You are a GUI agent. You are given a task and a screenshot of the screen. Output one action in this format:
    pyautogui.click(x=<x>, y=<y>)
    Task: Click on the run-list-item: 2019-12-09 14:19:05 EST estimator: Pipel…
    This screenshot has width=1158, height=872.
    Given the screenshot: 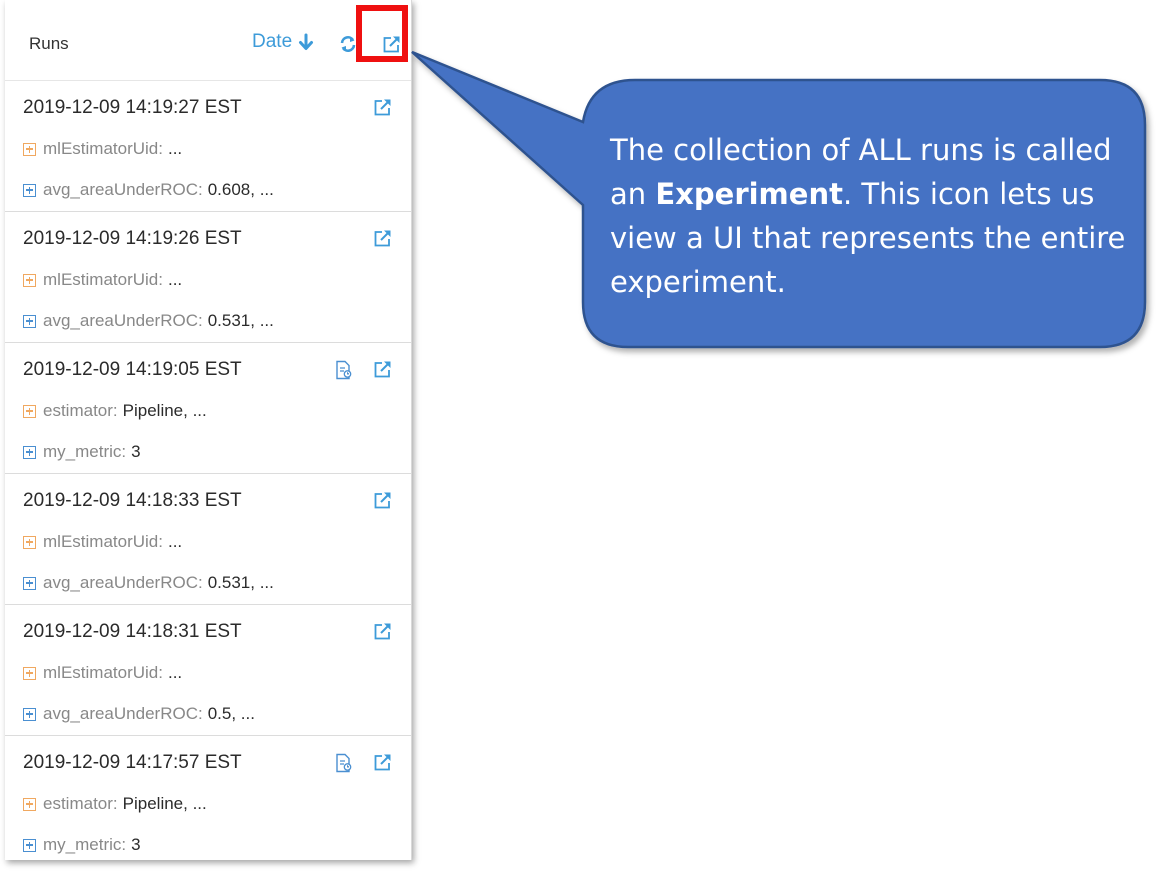 What is the action you would take?
    pyautogui.click(x=208, y=408)
    